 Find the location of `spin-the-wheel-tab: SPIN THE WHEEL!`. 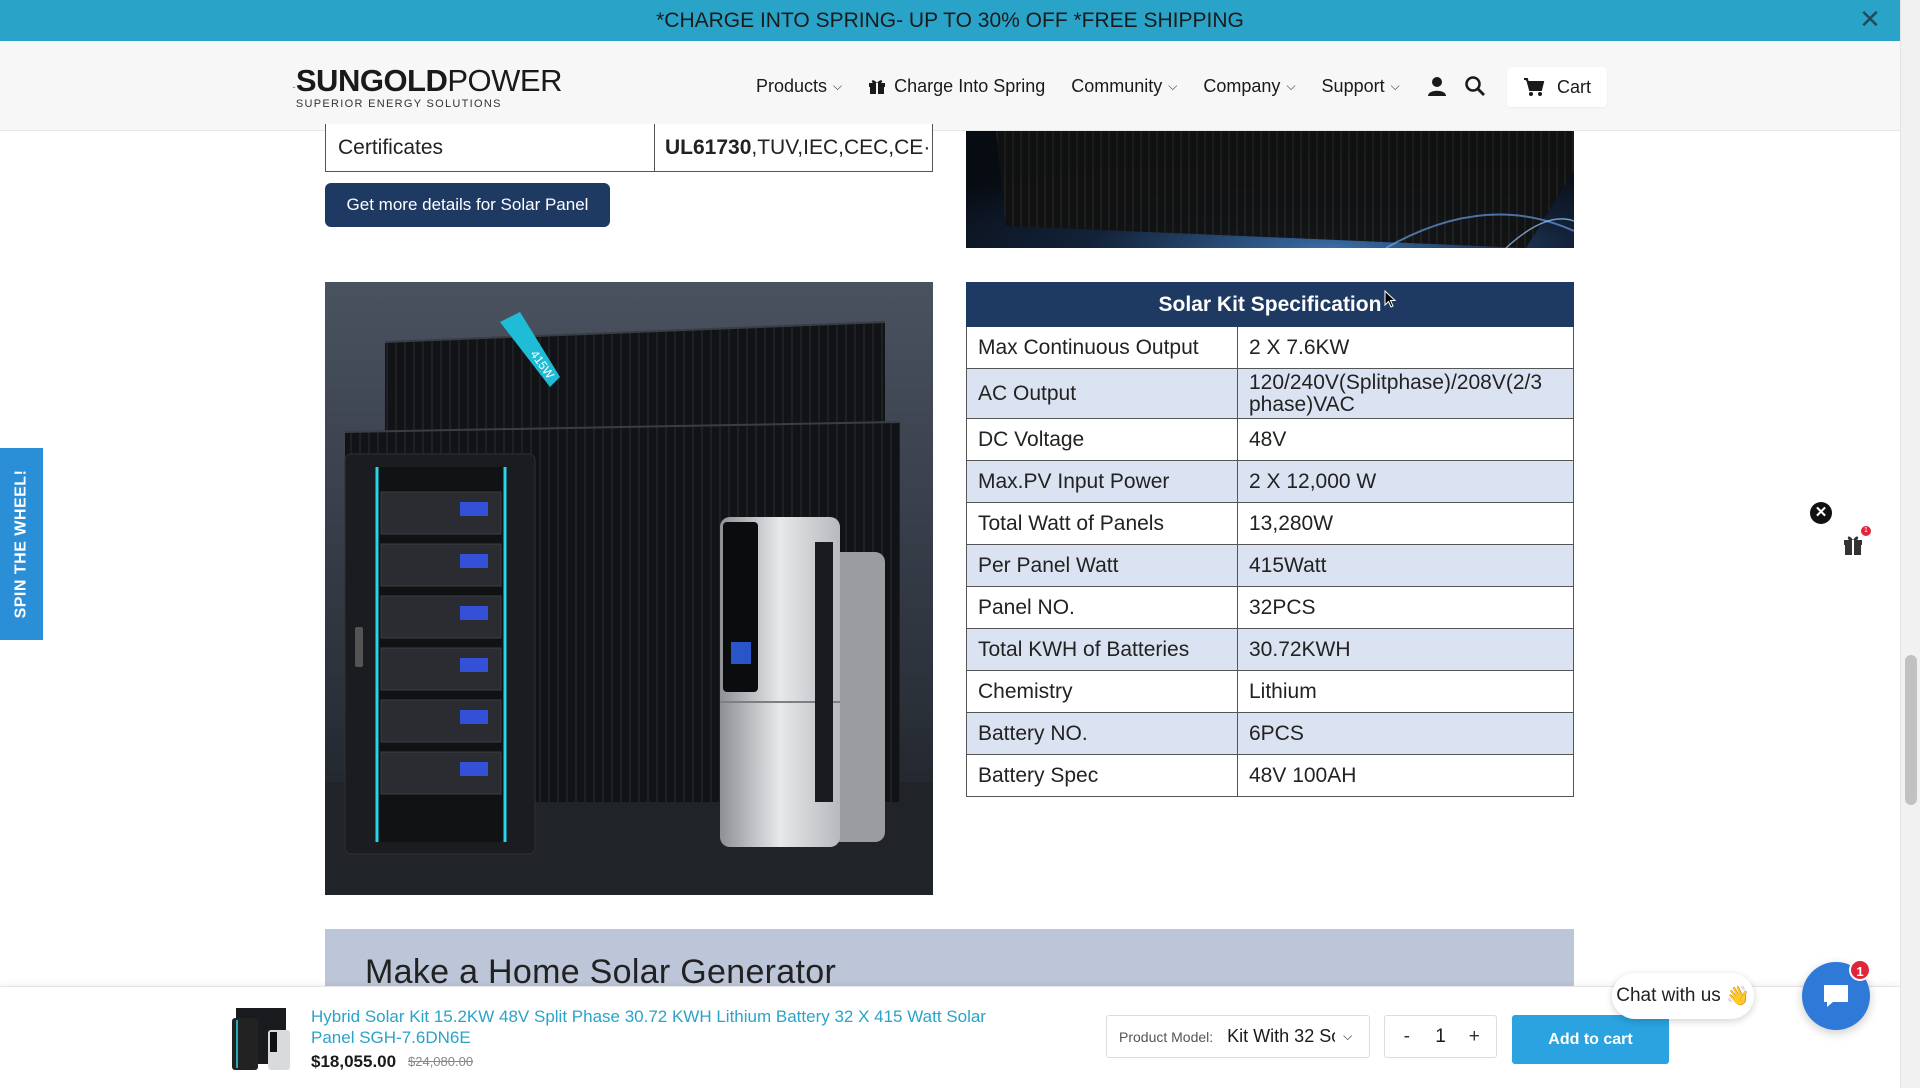

spin-the-wheel-tab: SPIN THE WHEEL! is located at coordinates (21, 544).